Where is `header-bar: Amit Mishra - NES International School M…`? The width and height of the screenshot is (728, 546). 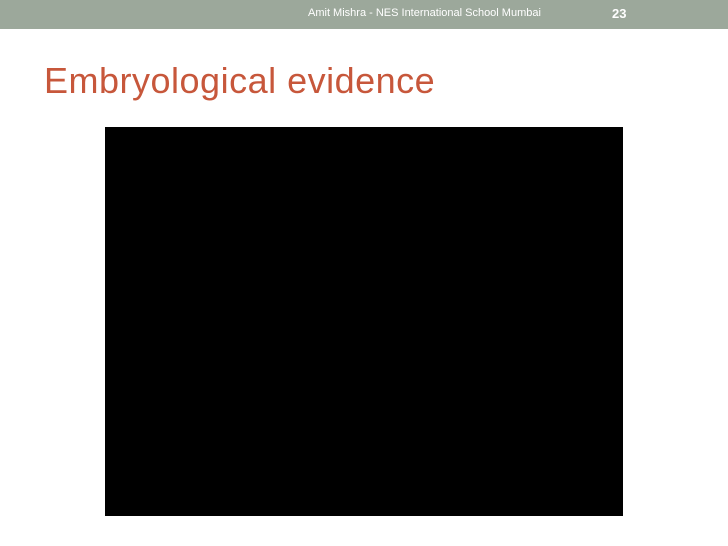 header-bar: Amit Mishra - NES International School M… is located at coordinates (364, 14).